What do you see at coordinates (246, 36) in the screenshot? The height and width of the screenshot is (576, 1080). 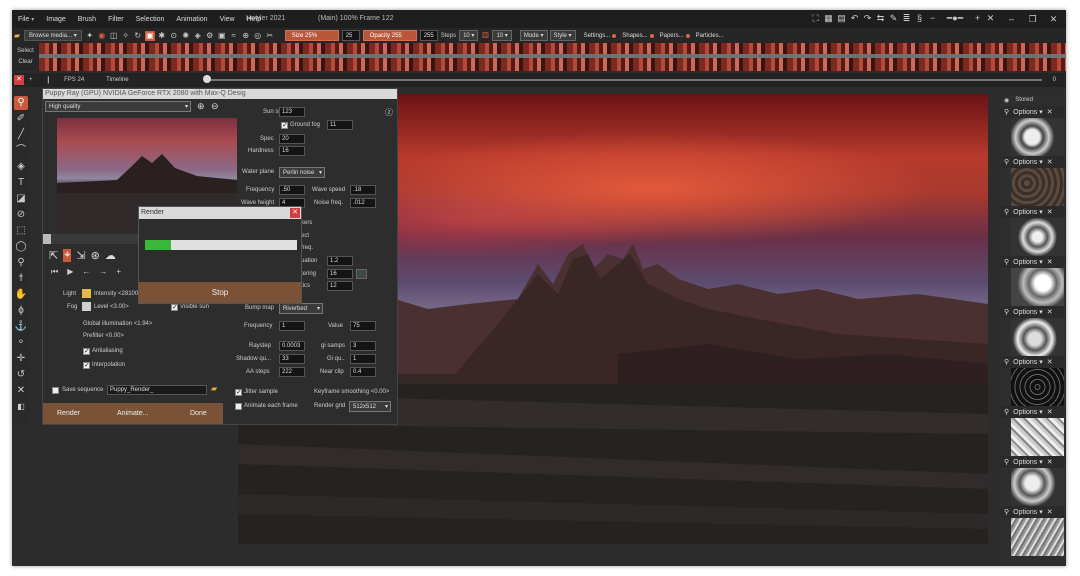 I see `pin-icon: ⊕` at bounding box center [246, 36].